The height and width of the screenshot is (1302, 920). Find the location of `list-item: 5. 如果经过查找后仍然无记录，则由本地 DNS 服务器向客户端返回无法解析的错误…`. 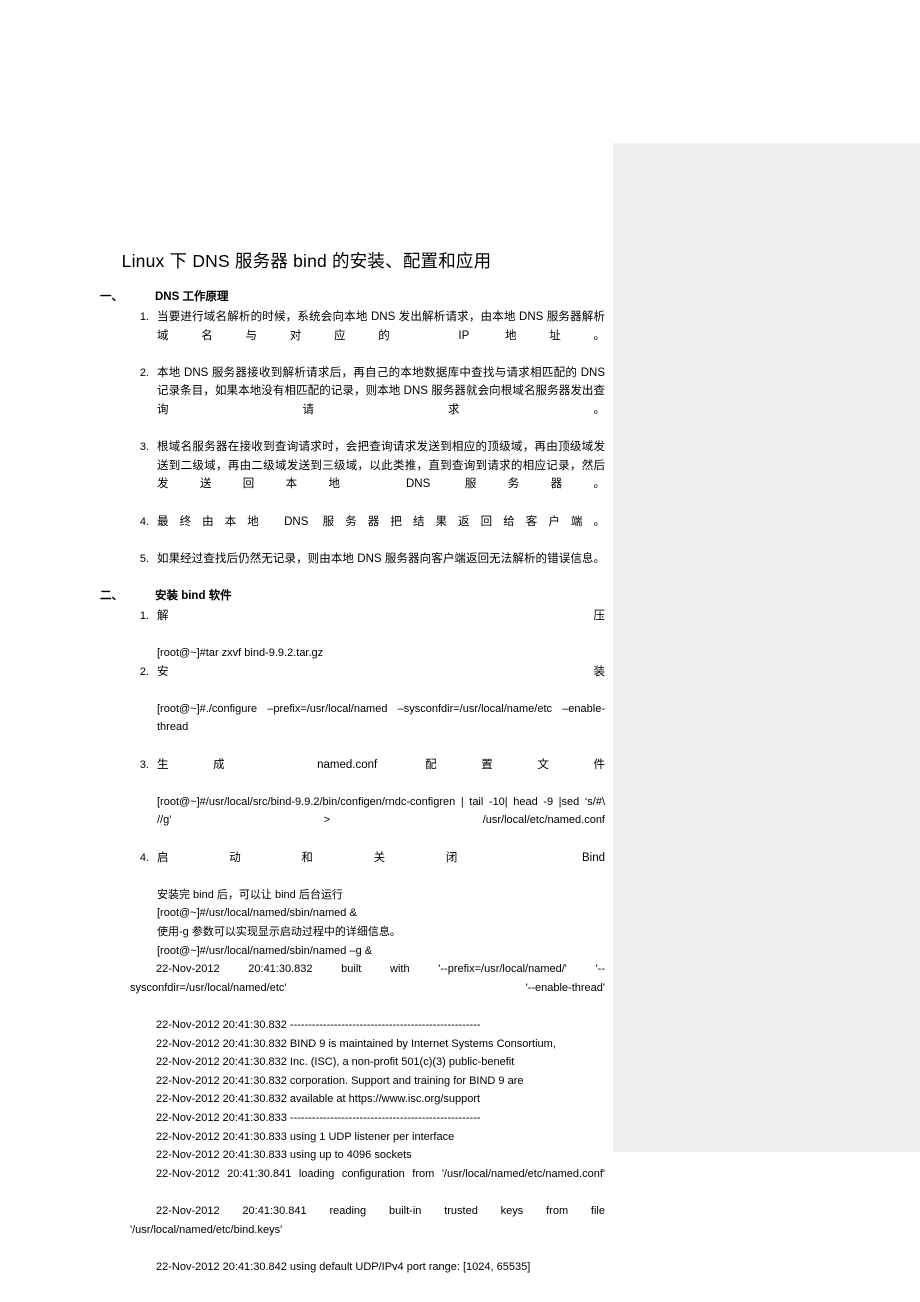

list-item: 5. 如果经过查找后仍然无记录，则由本地 DNS 服务器向客户端返回无法解析的错误… is located at coordinates (306, 568).